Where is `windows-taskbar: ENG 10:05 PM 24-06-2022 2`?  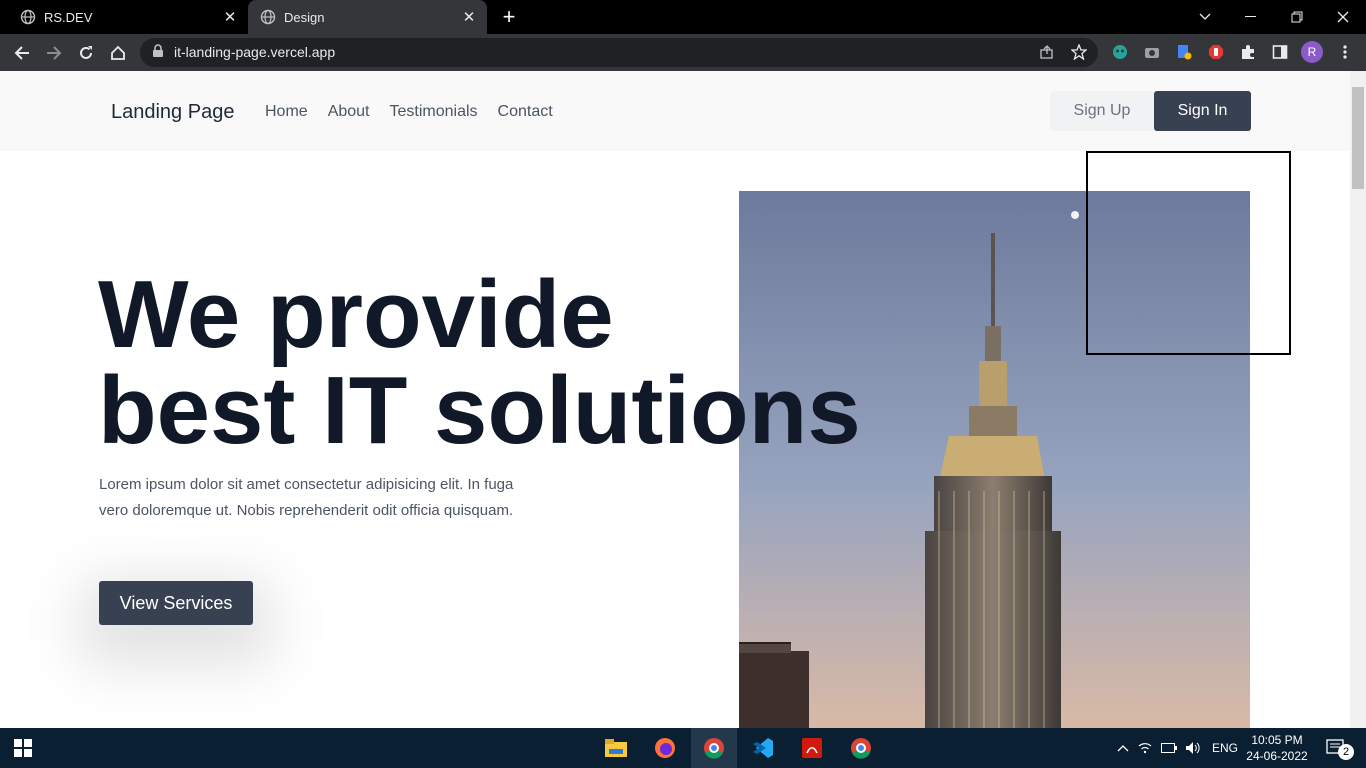
windows-taskbar: ENG 10:05 PM 24-06-2022 2 is located at coordinates (683, 748).